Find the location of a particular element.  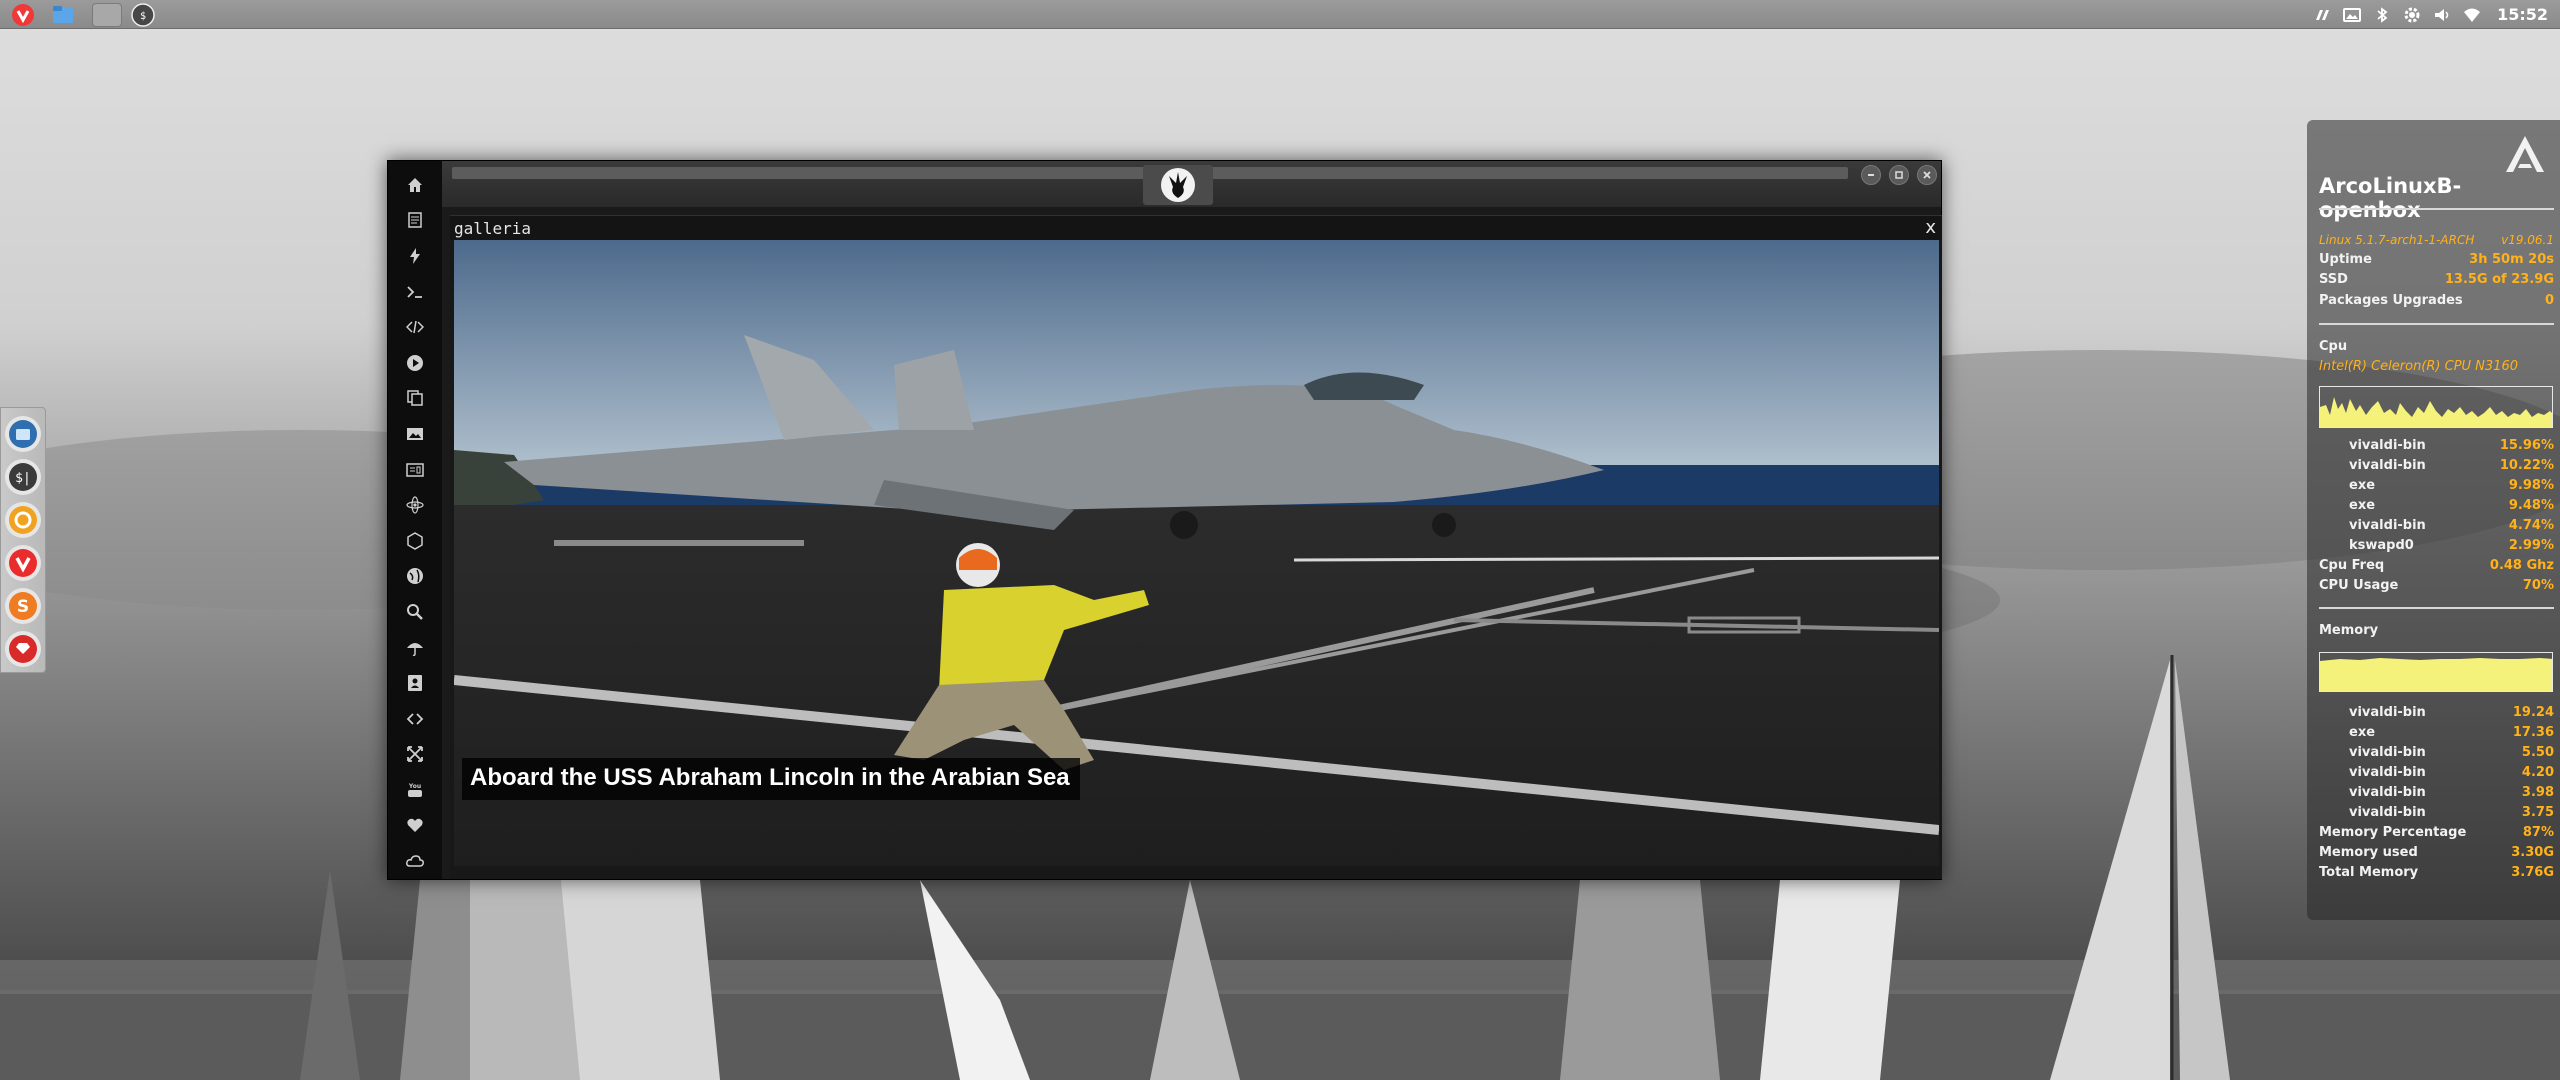

search-icon is located at coordinates (415, 612).